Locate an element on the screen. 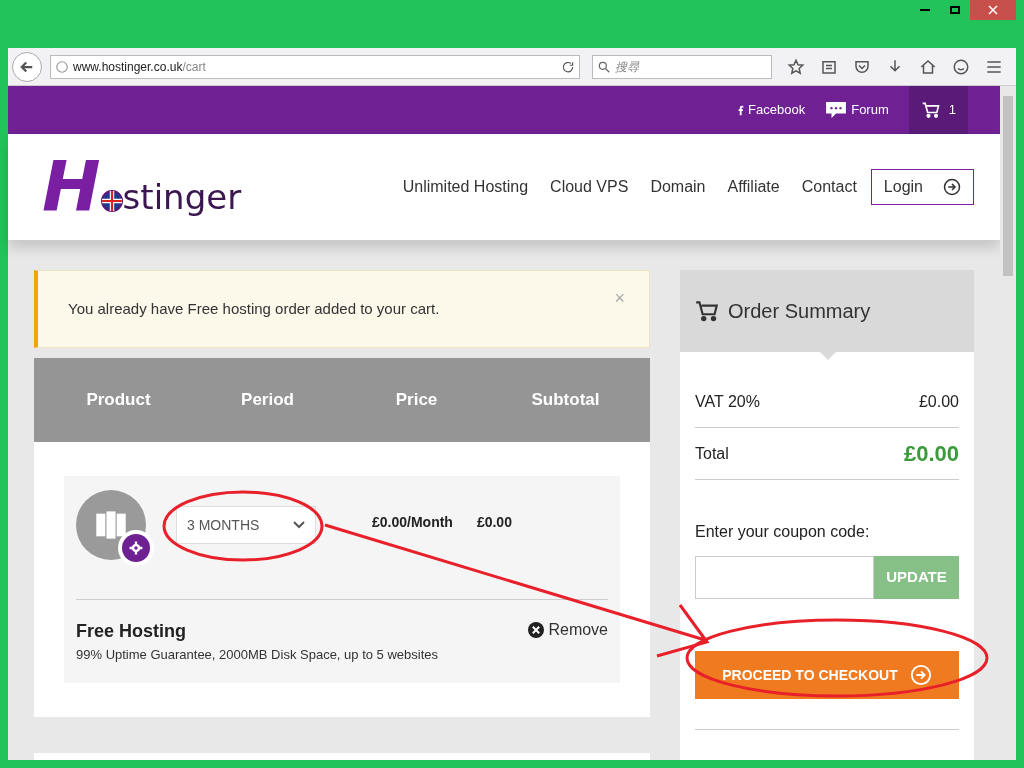 The width and height of the screenshot is (1024, 768). cart-link: 1 is located at coordinates (938, 110).